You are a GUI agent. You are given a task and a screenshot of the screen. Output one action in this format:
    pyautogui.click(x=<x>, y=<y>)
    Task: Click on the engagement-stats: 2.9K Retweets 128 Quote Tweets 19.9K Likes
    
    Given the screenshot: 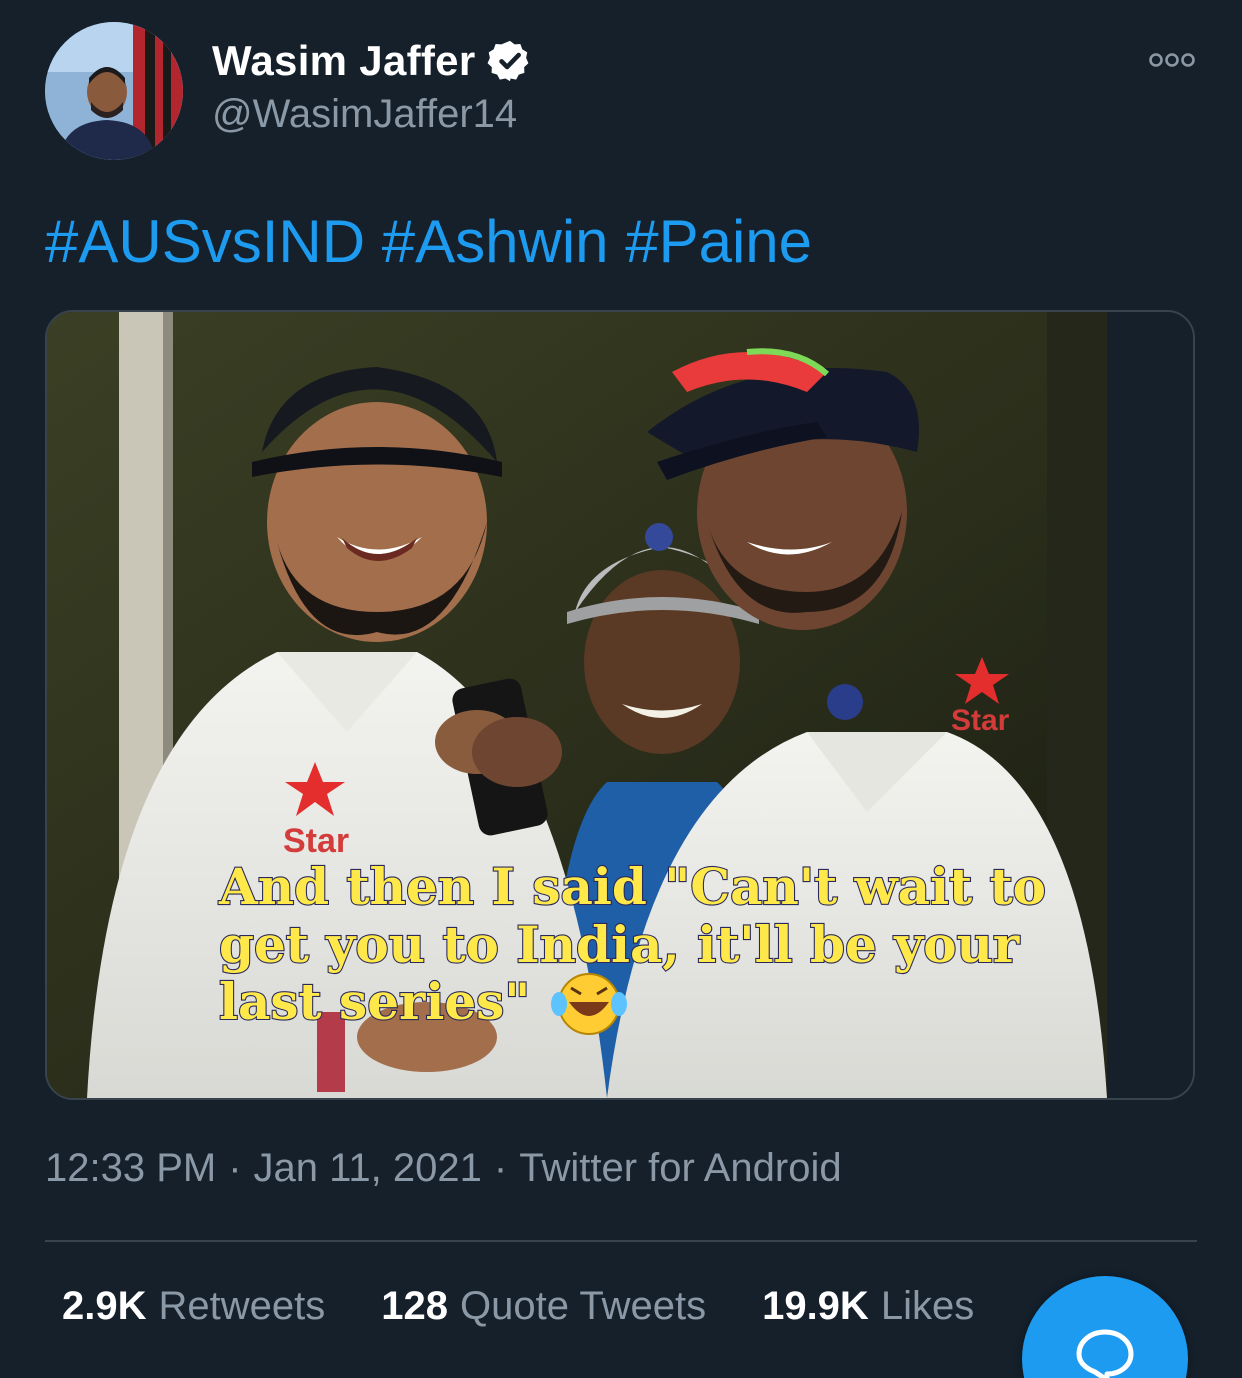 What is the action you would take?
    pyautogui.click(x=546, y=1306)
    